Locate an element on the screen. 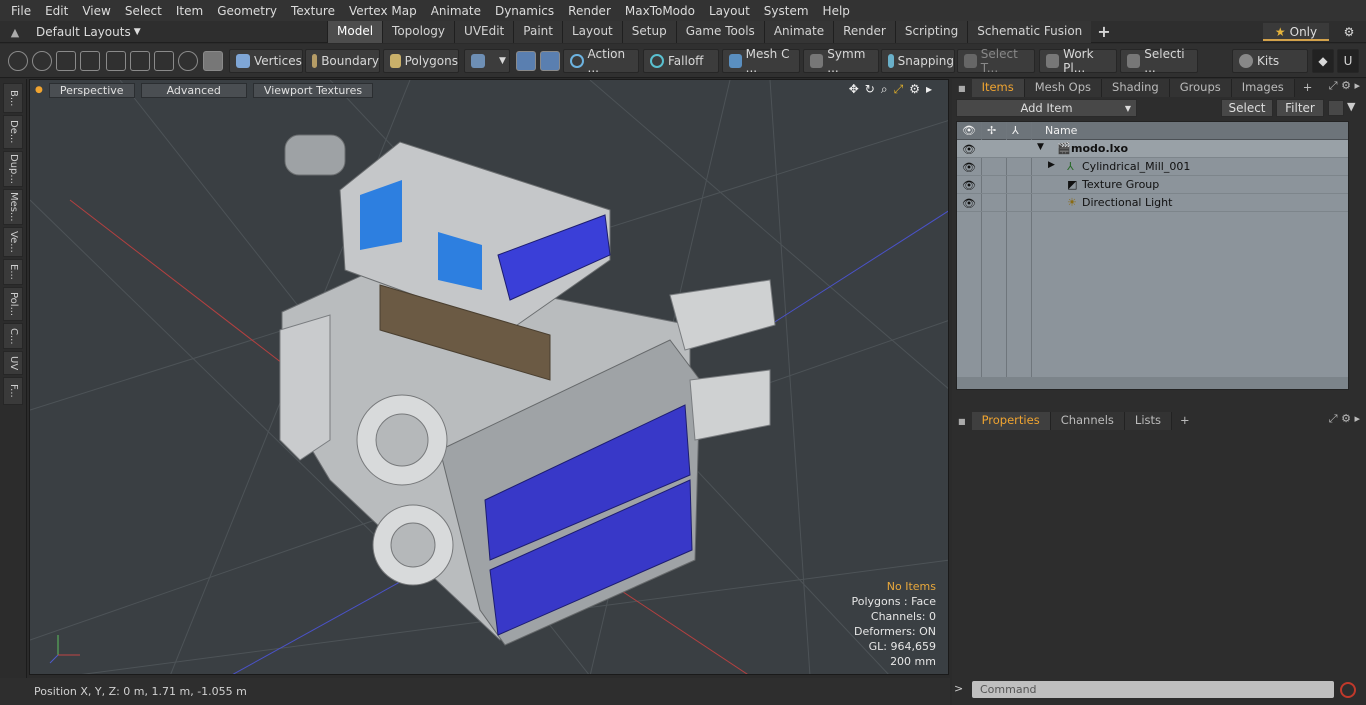  menu-texture: Texture is located at coordinates (313, 11).